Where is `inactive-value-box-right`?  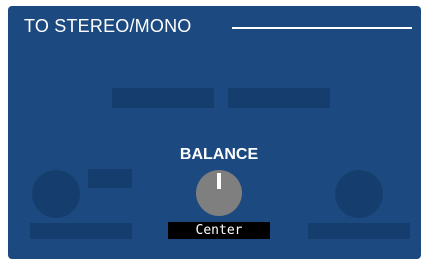
inactive-value-box-right is located at coordinates (359, 231).